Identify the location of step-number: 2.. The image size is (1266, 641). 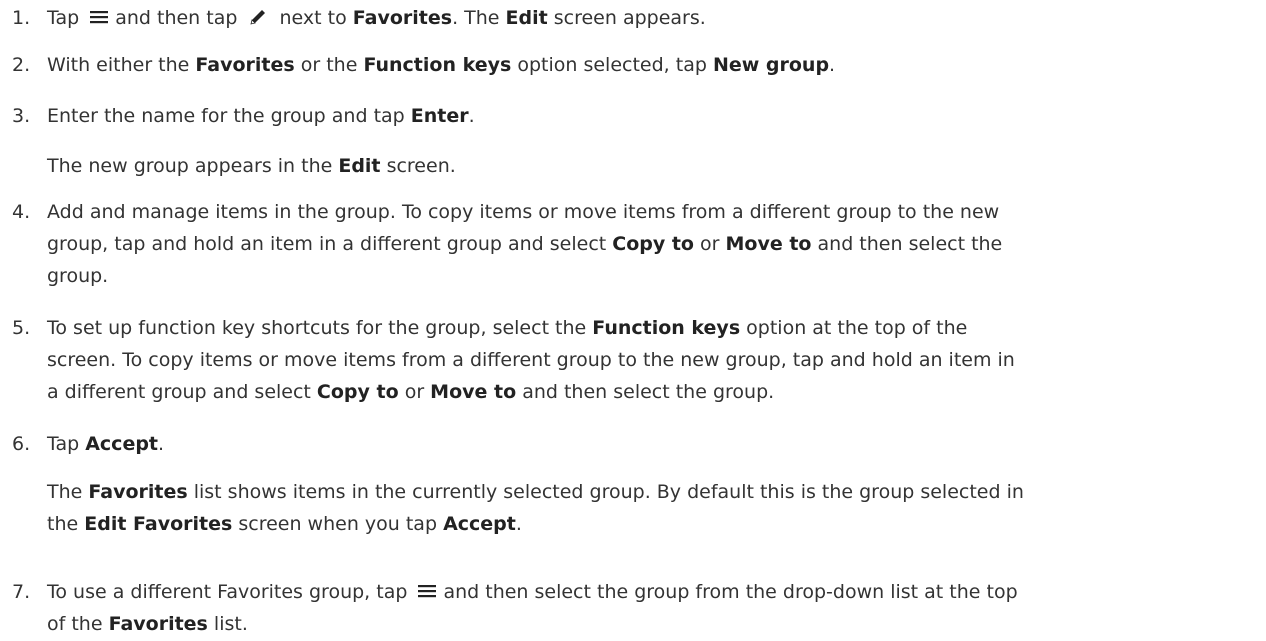
(21, 65).